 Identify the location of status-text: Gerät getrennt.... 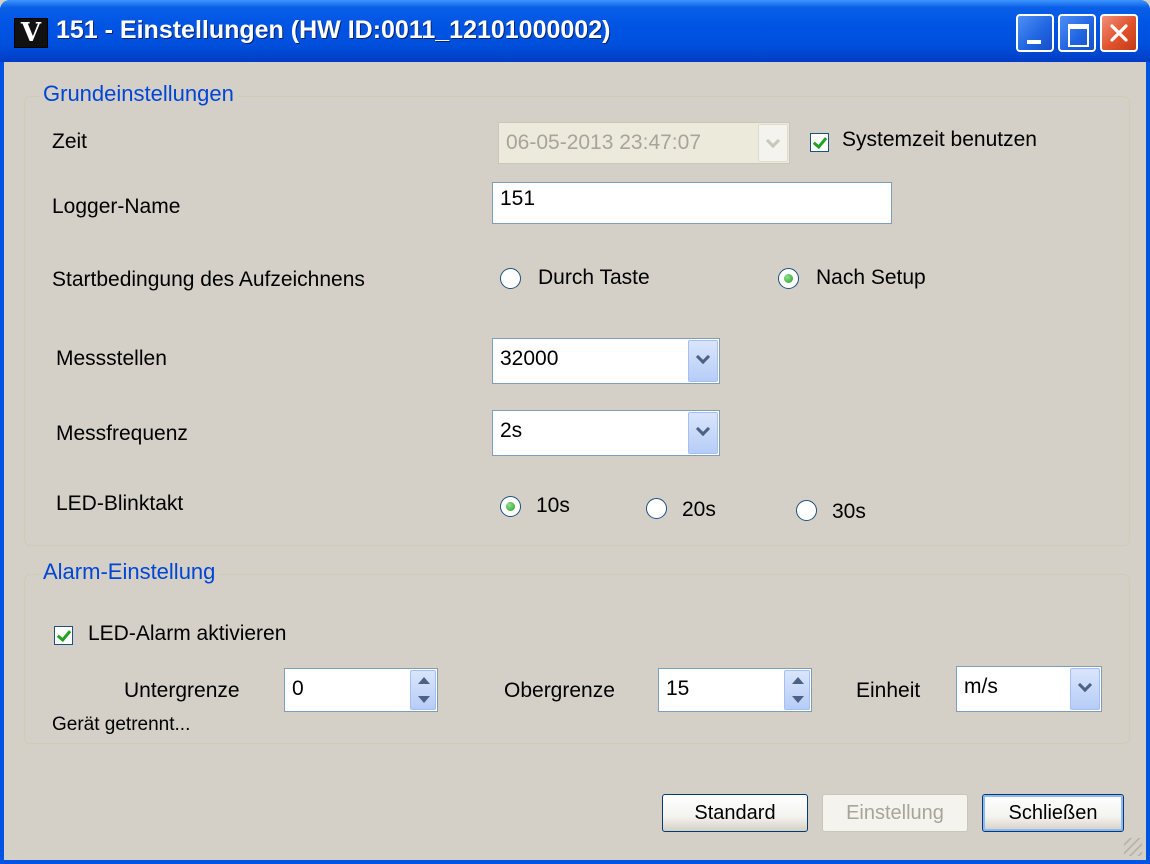
(121, 724).